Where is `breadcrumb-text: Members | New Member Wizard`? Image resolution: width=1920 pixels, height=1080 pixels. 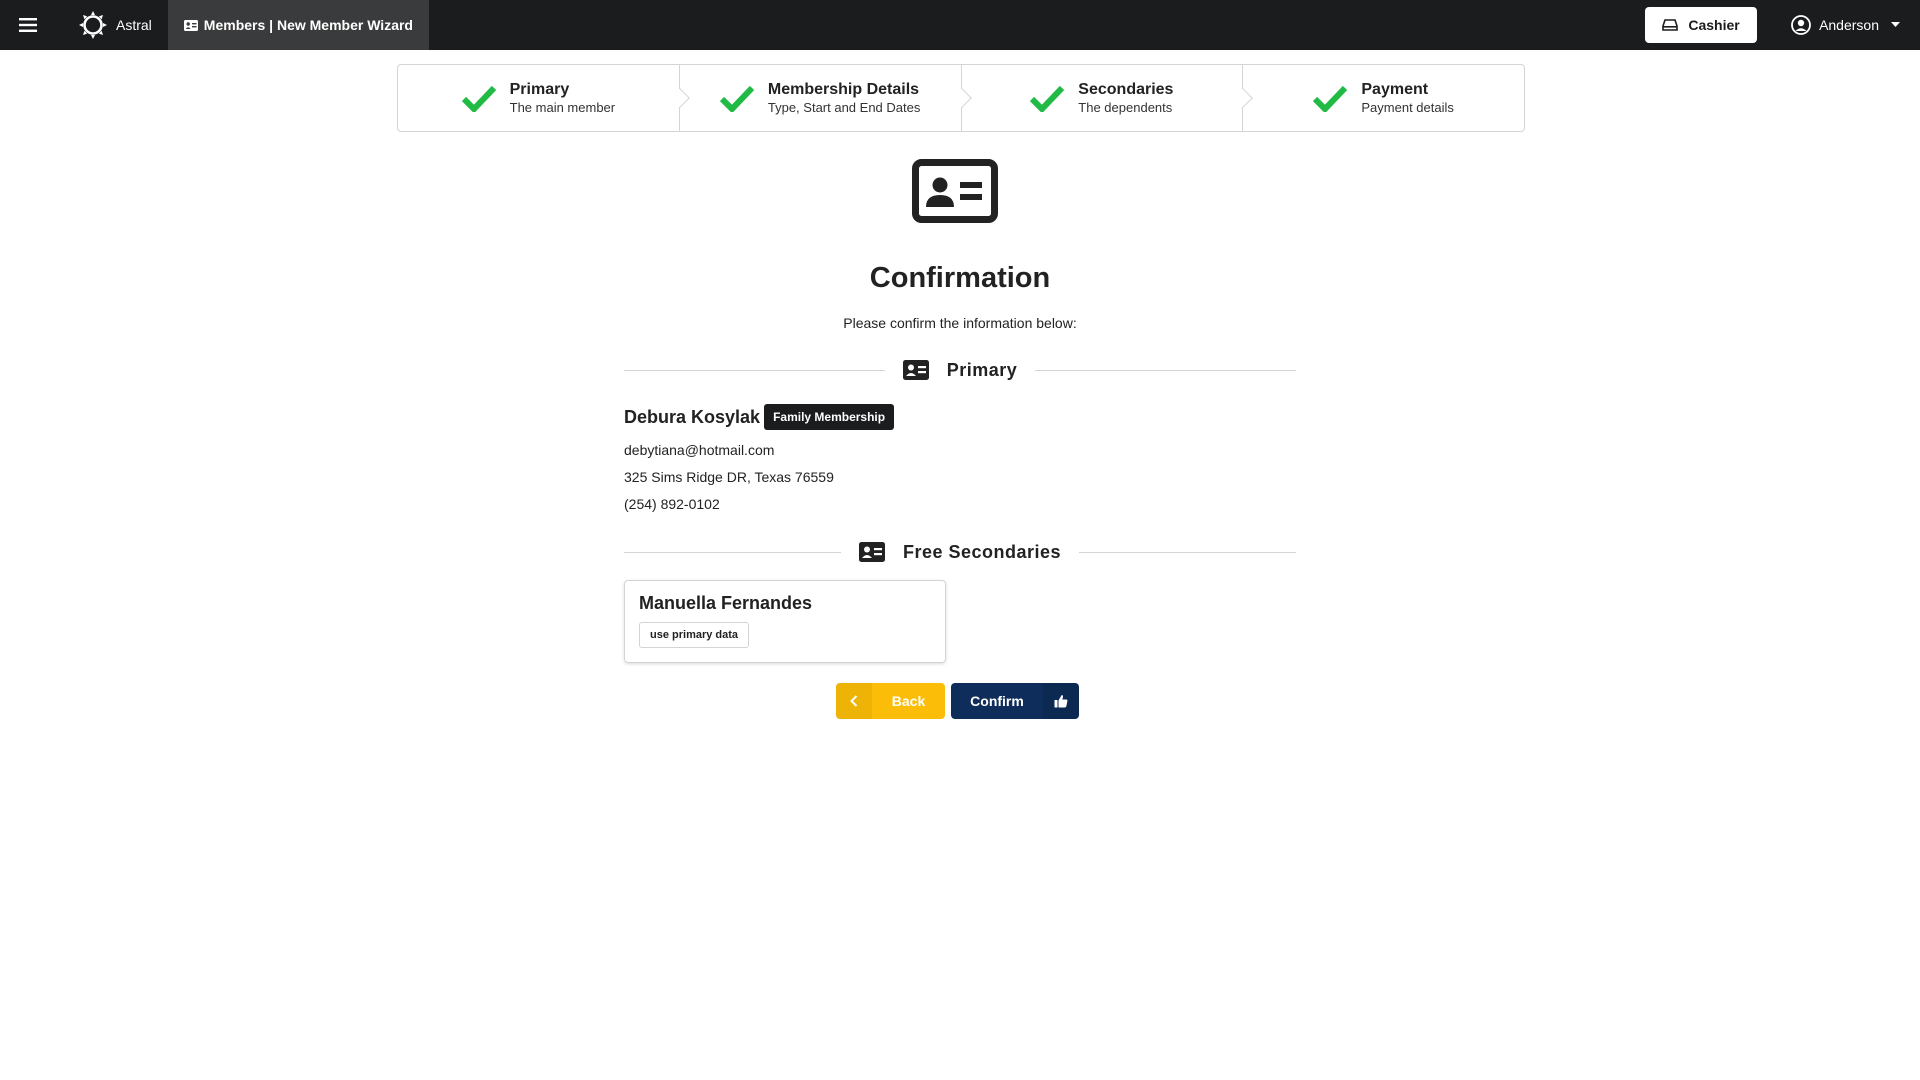
breadcrumb-text: Members | New Member Wizard is located at coordinates (308, 25).